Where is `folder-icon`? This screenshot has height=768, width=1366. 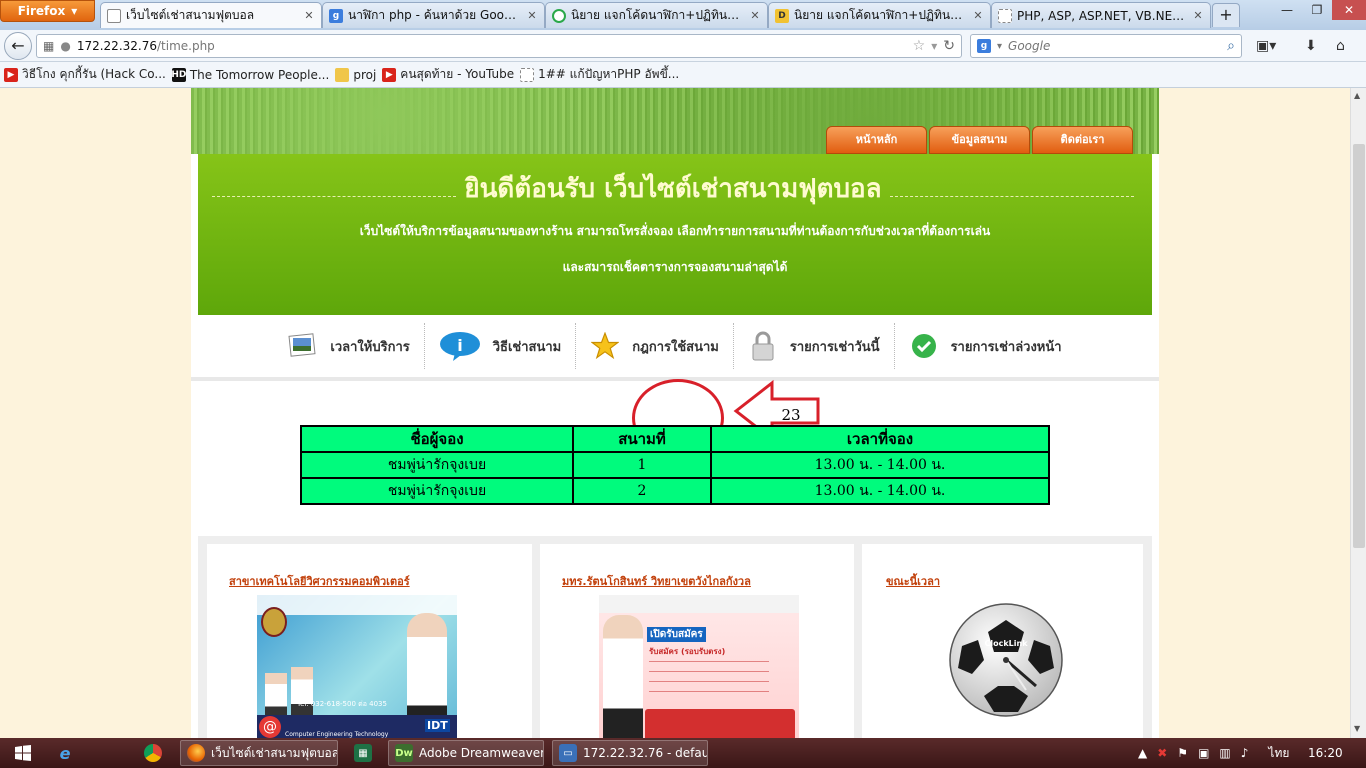
folder-icon is located at coordinates (342, 74).